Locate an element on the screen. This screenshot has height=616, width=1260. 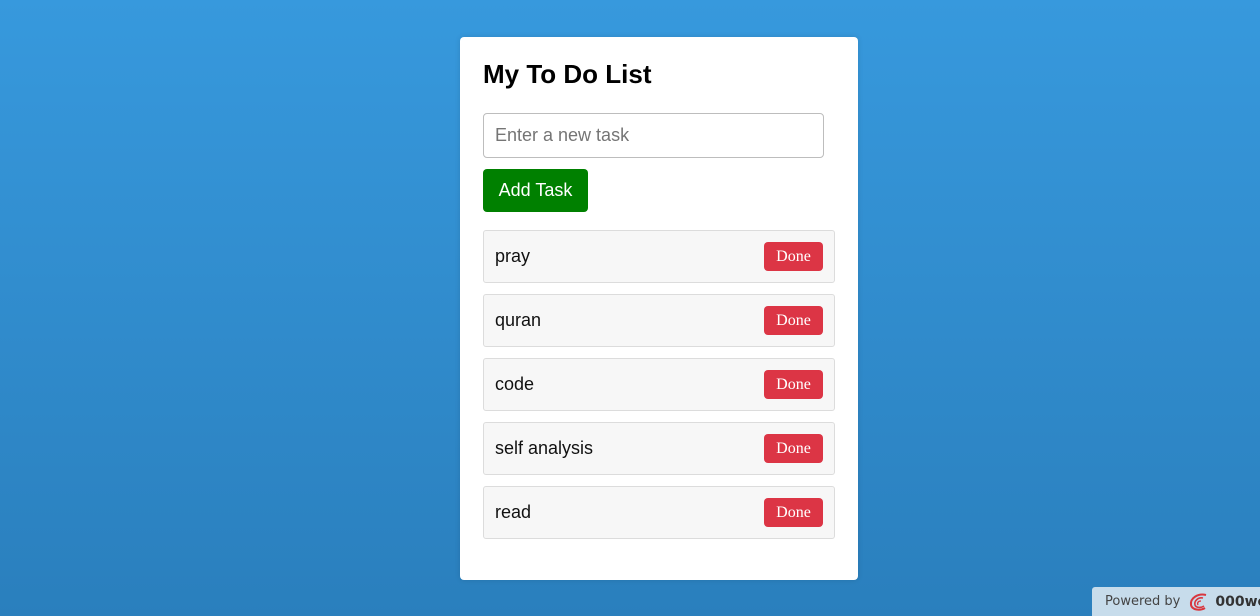
task-item: self analysis Done is located at coordinates (659, 448).